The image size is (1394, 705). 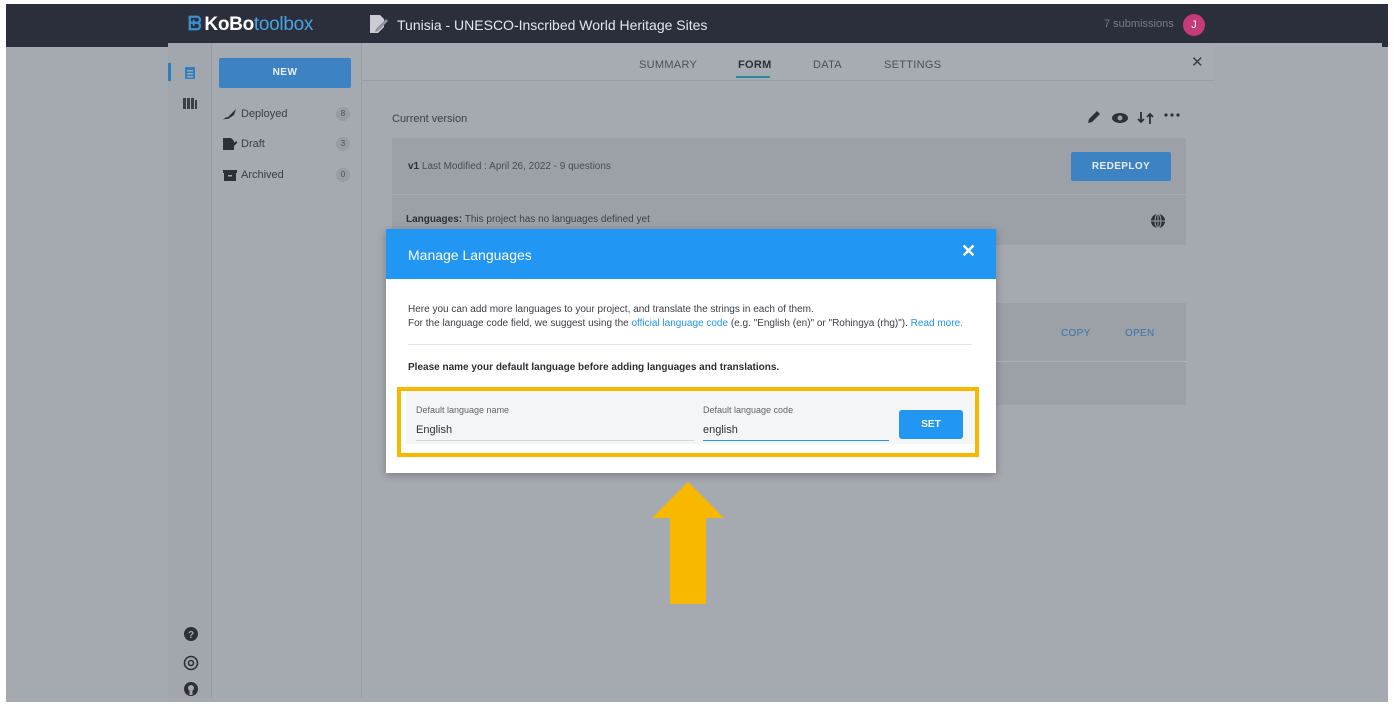 I want to click on kobo-logo: ᗸ KoBotoolbox, so click(x=250, y=25).